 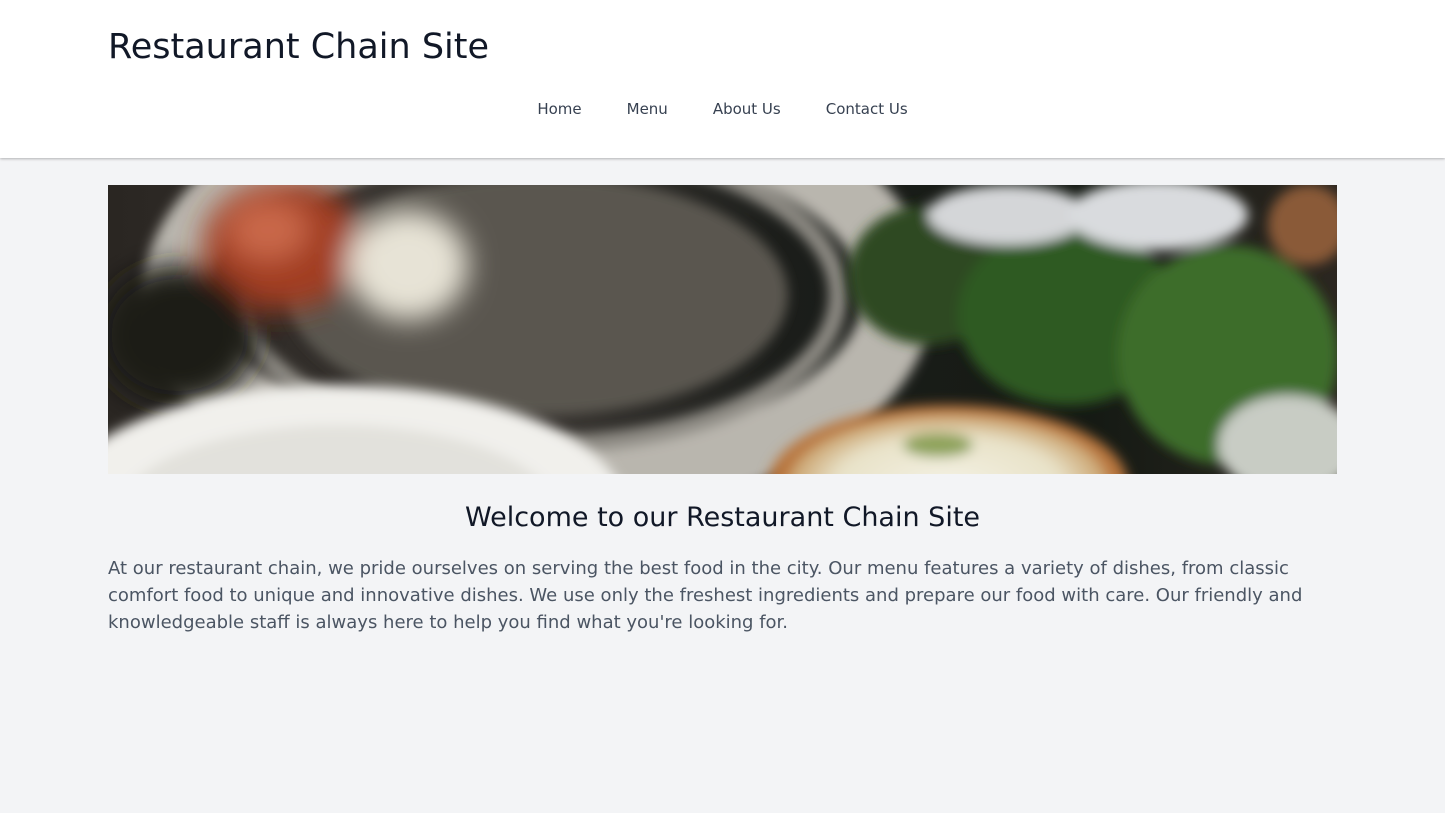 I want to click on nav-contact-link: Contact Us, so click(x=867, y=109).